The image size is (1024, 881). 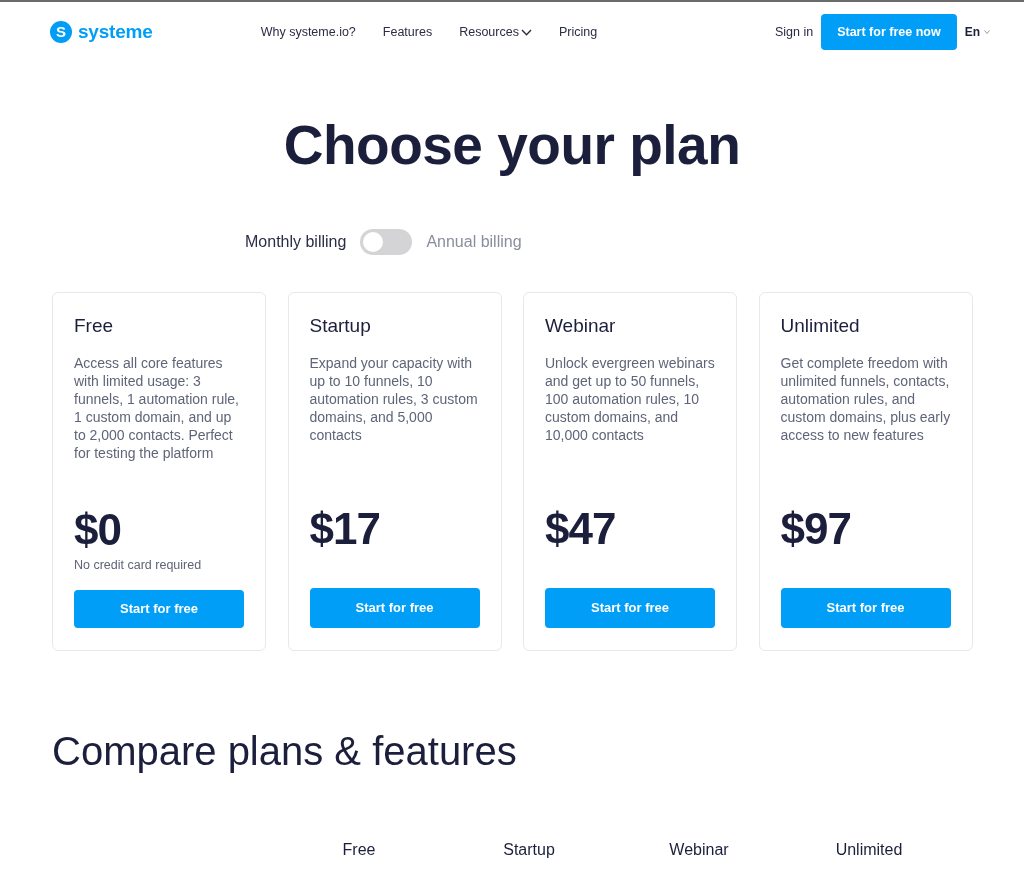 What do you see at coordinates (61, 32) in the screenshot?
I see `logo-mark: S` at bounding box center [61, 32].